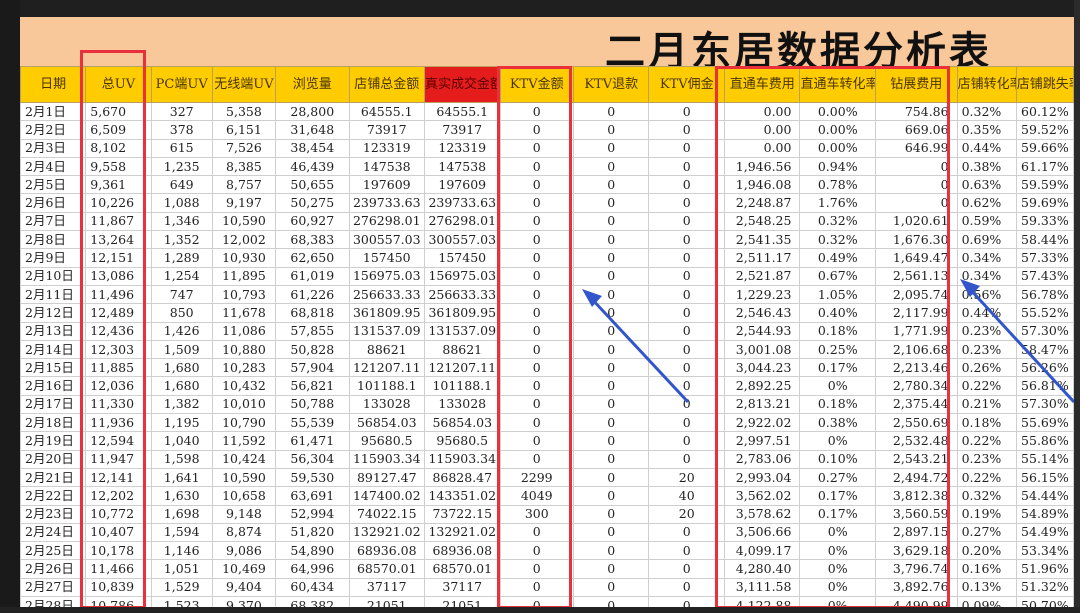  Describe the element at coordinates (540, 610) in the screenshot. I see `window-bottom-edge` at that location.